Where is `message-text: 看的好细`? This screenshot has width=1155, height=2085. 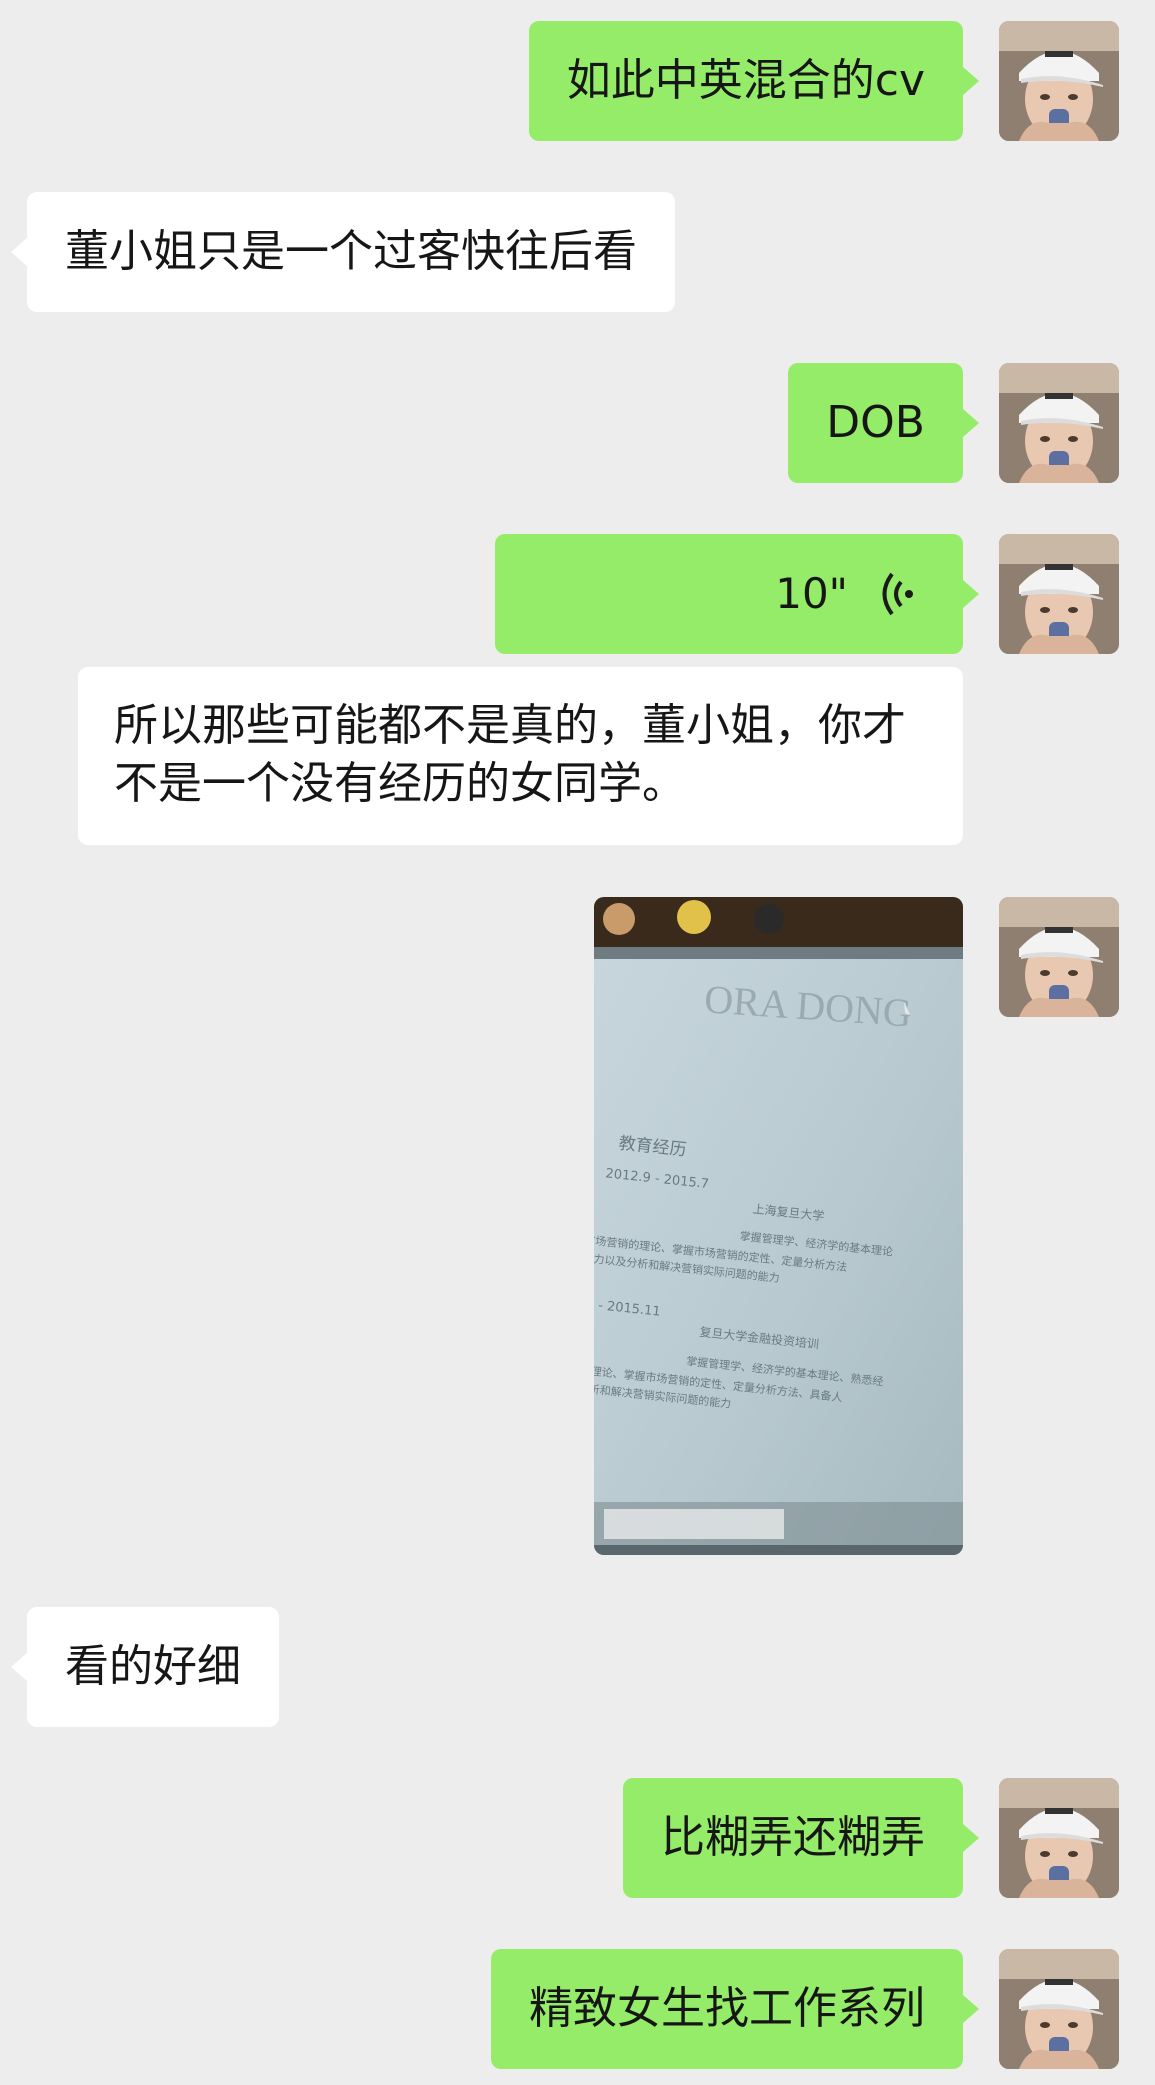 message-text: 看的好细 is located at coordinates (153, 1666).